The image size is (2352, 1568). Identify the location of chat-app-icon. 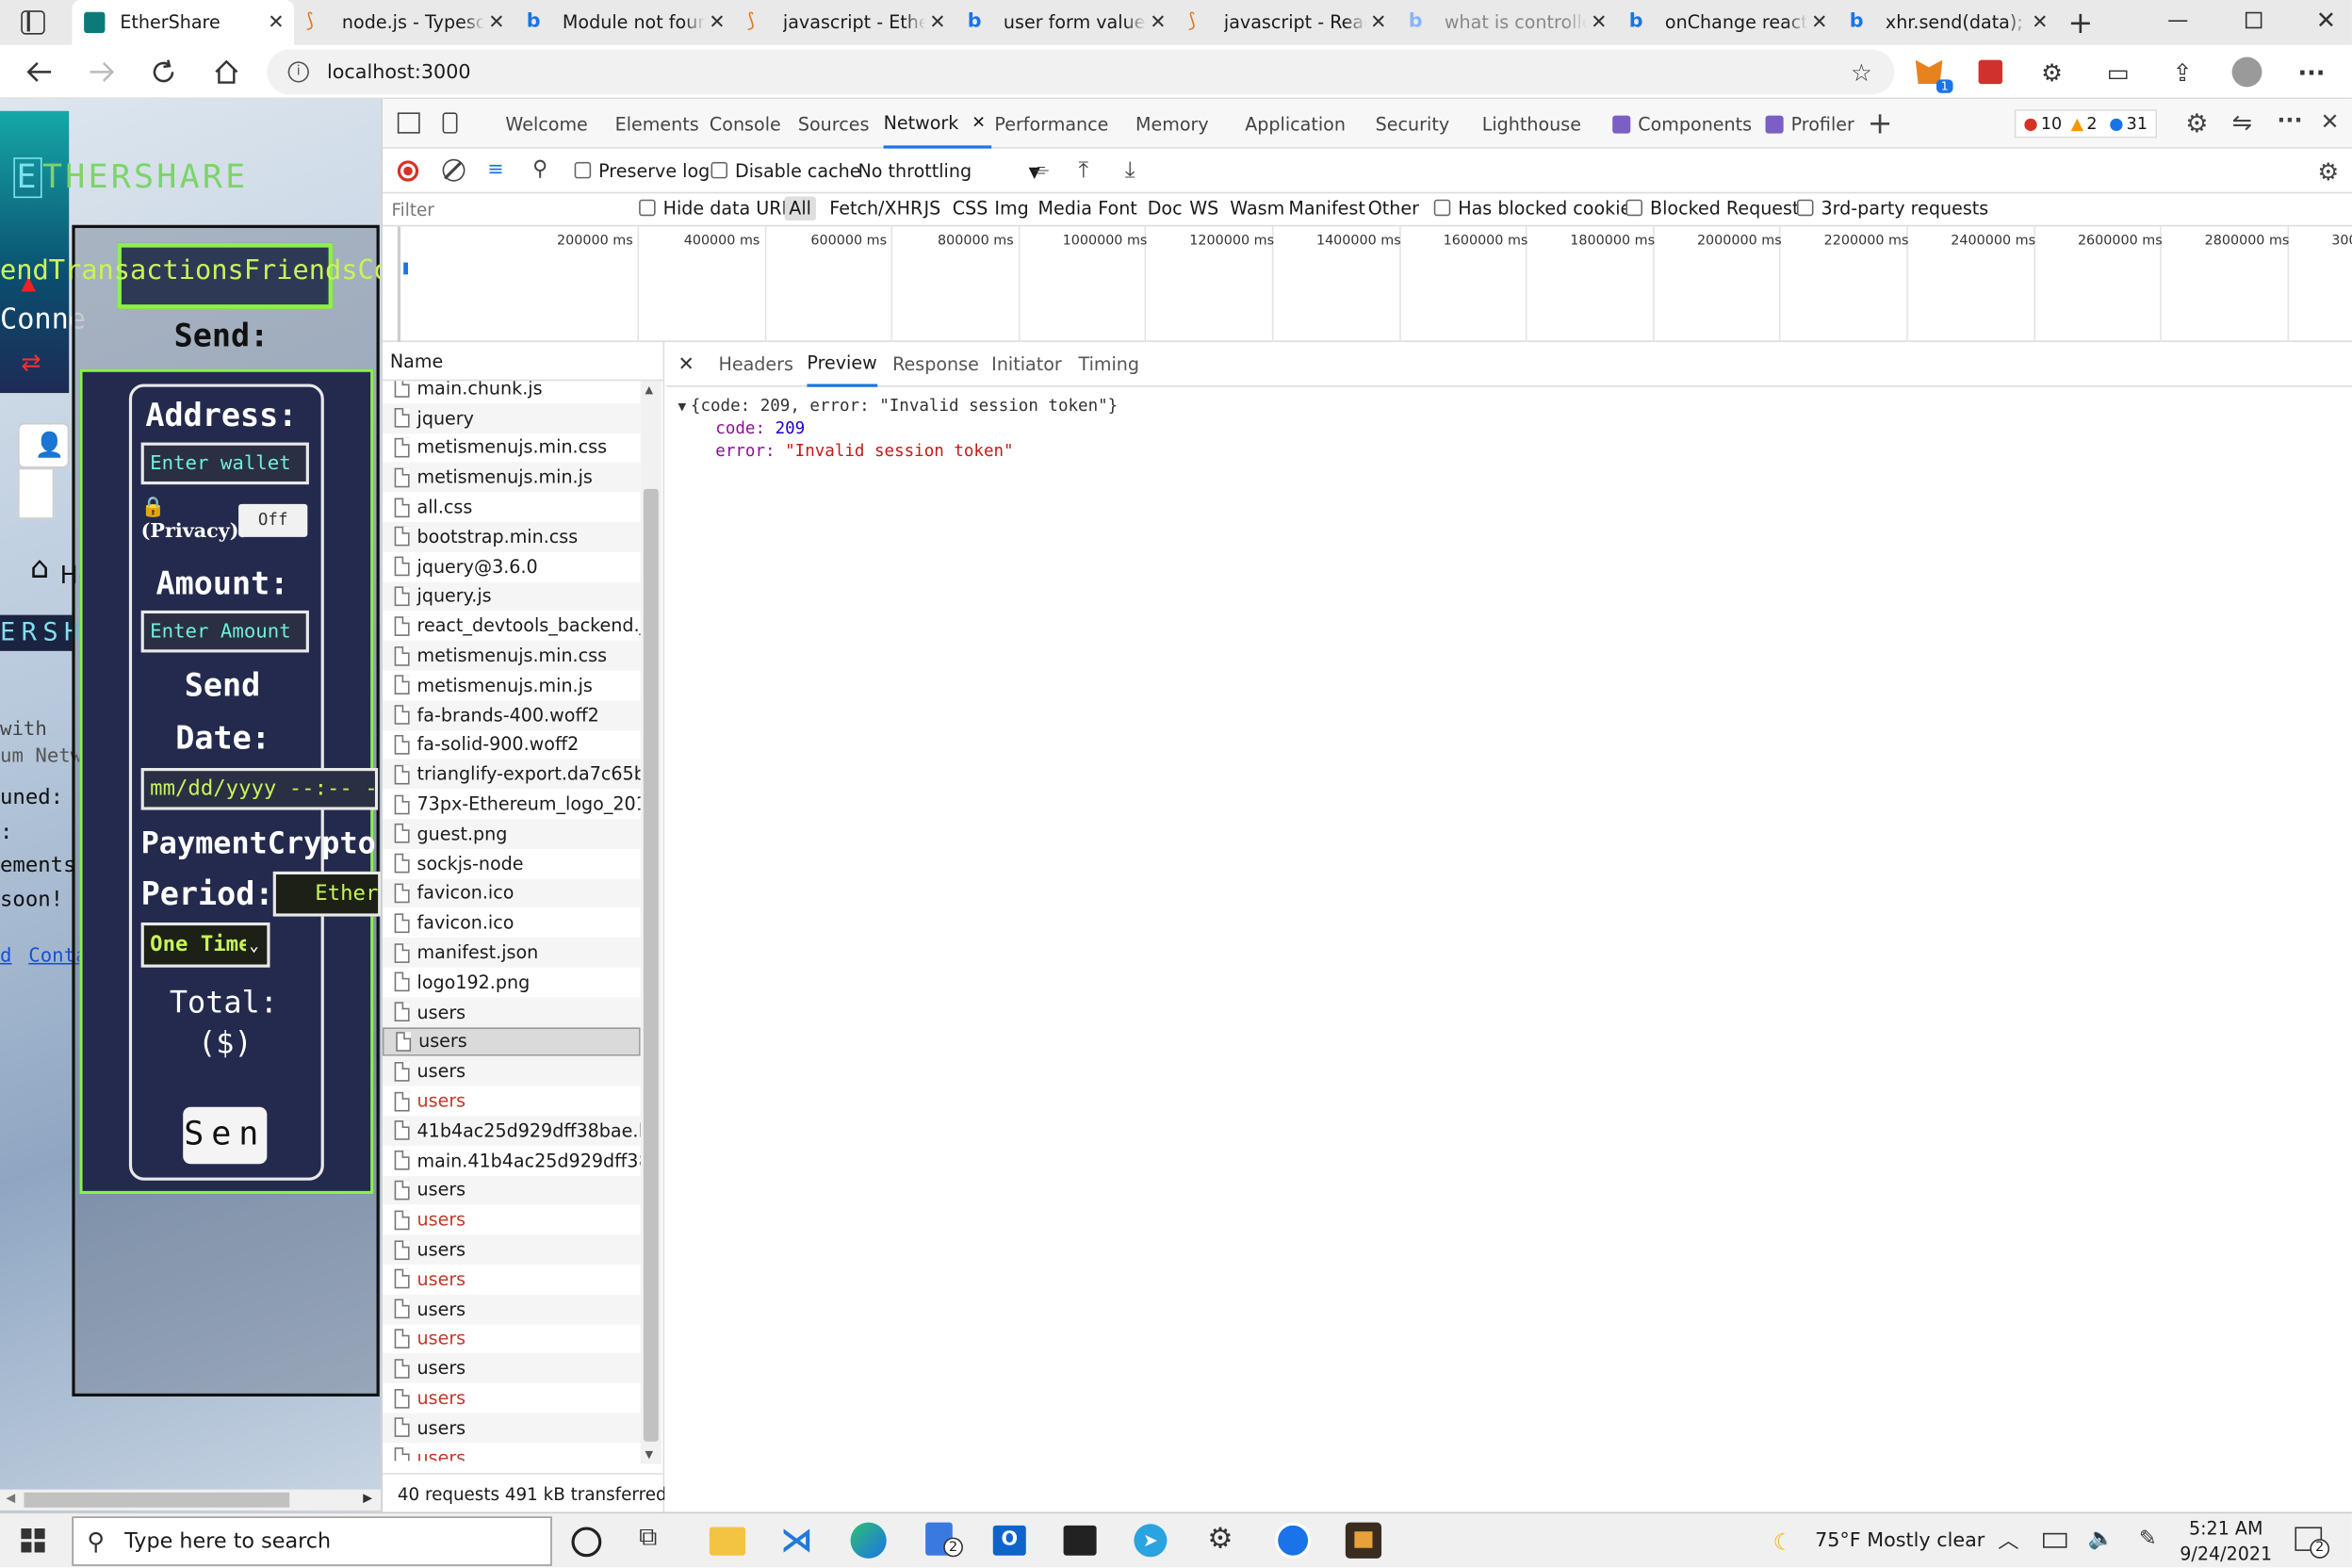
(1293, 1540).